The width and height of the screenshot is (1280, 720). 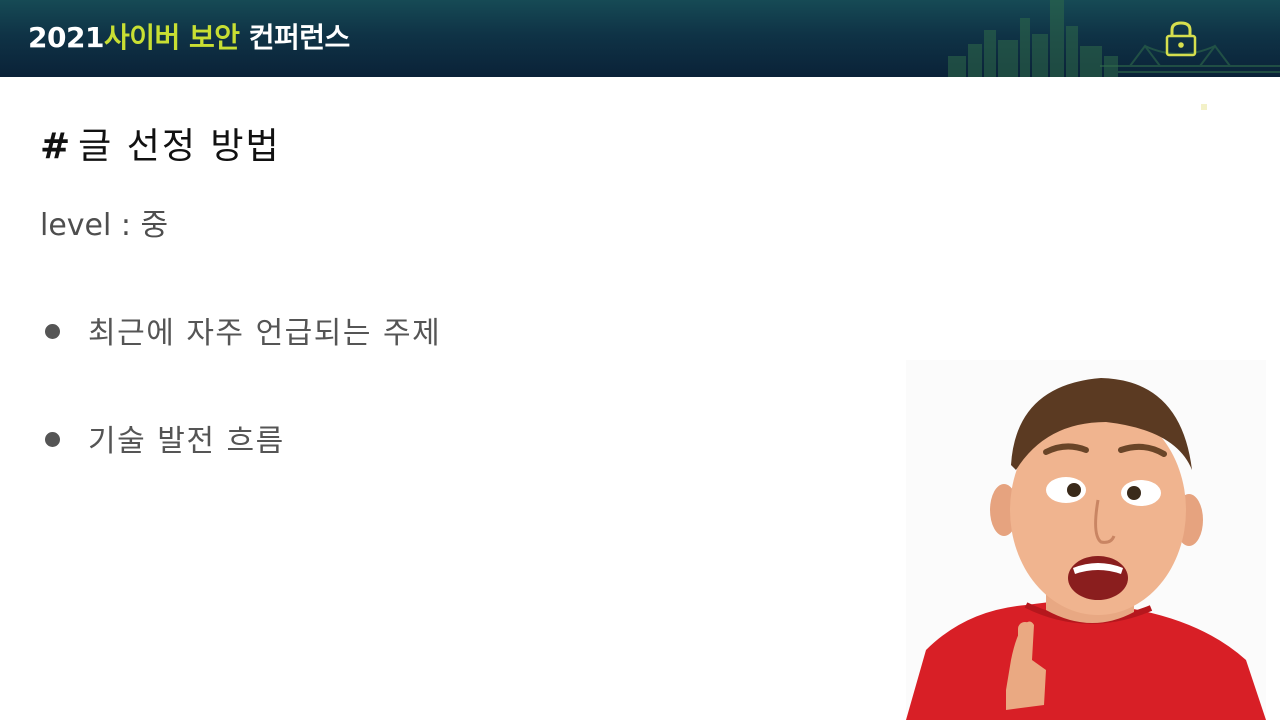 I want to click on title-year: 2021, so click(x=66, y=37).